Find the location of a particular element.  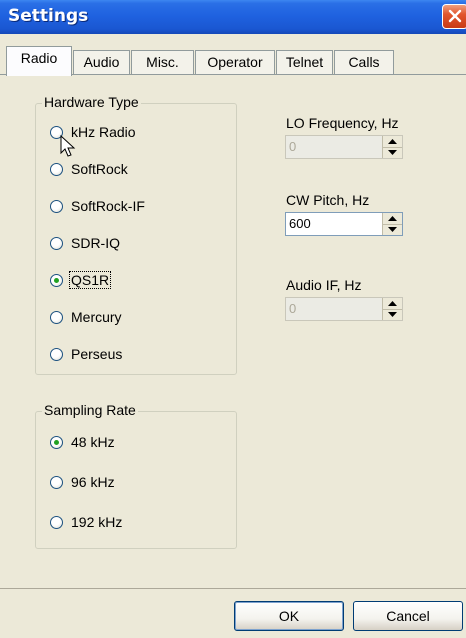

radio-option-perseus: Perseus is located at coordinates (86, 354).